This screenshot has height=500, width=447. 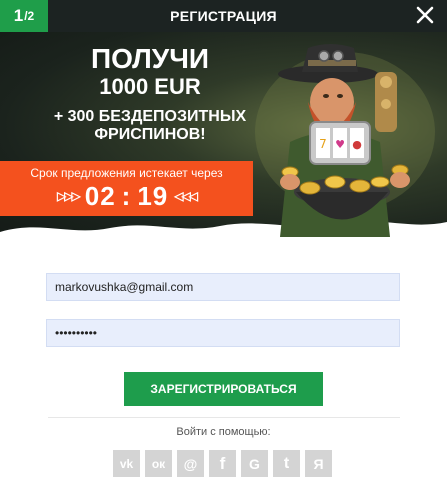 I want to click on twitter-icon: t, so click(x=286, y=463).